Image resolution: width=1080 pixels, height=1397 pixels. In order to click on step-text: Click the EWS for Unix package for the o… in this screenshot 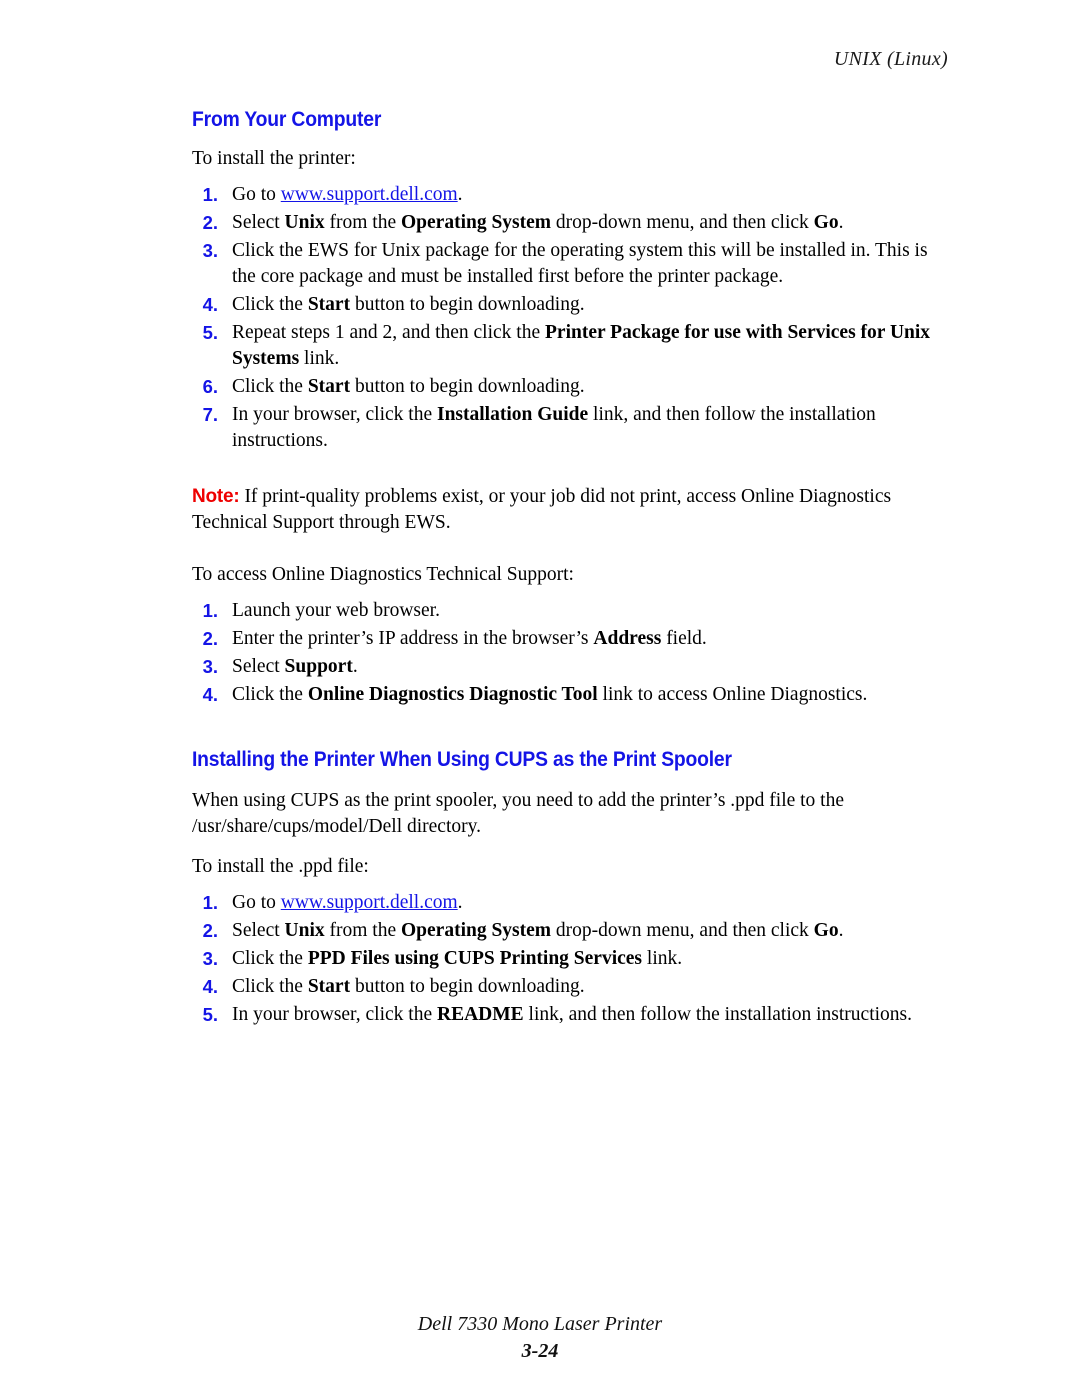, I will do `click(582, 264)`.